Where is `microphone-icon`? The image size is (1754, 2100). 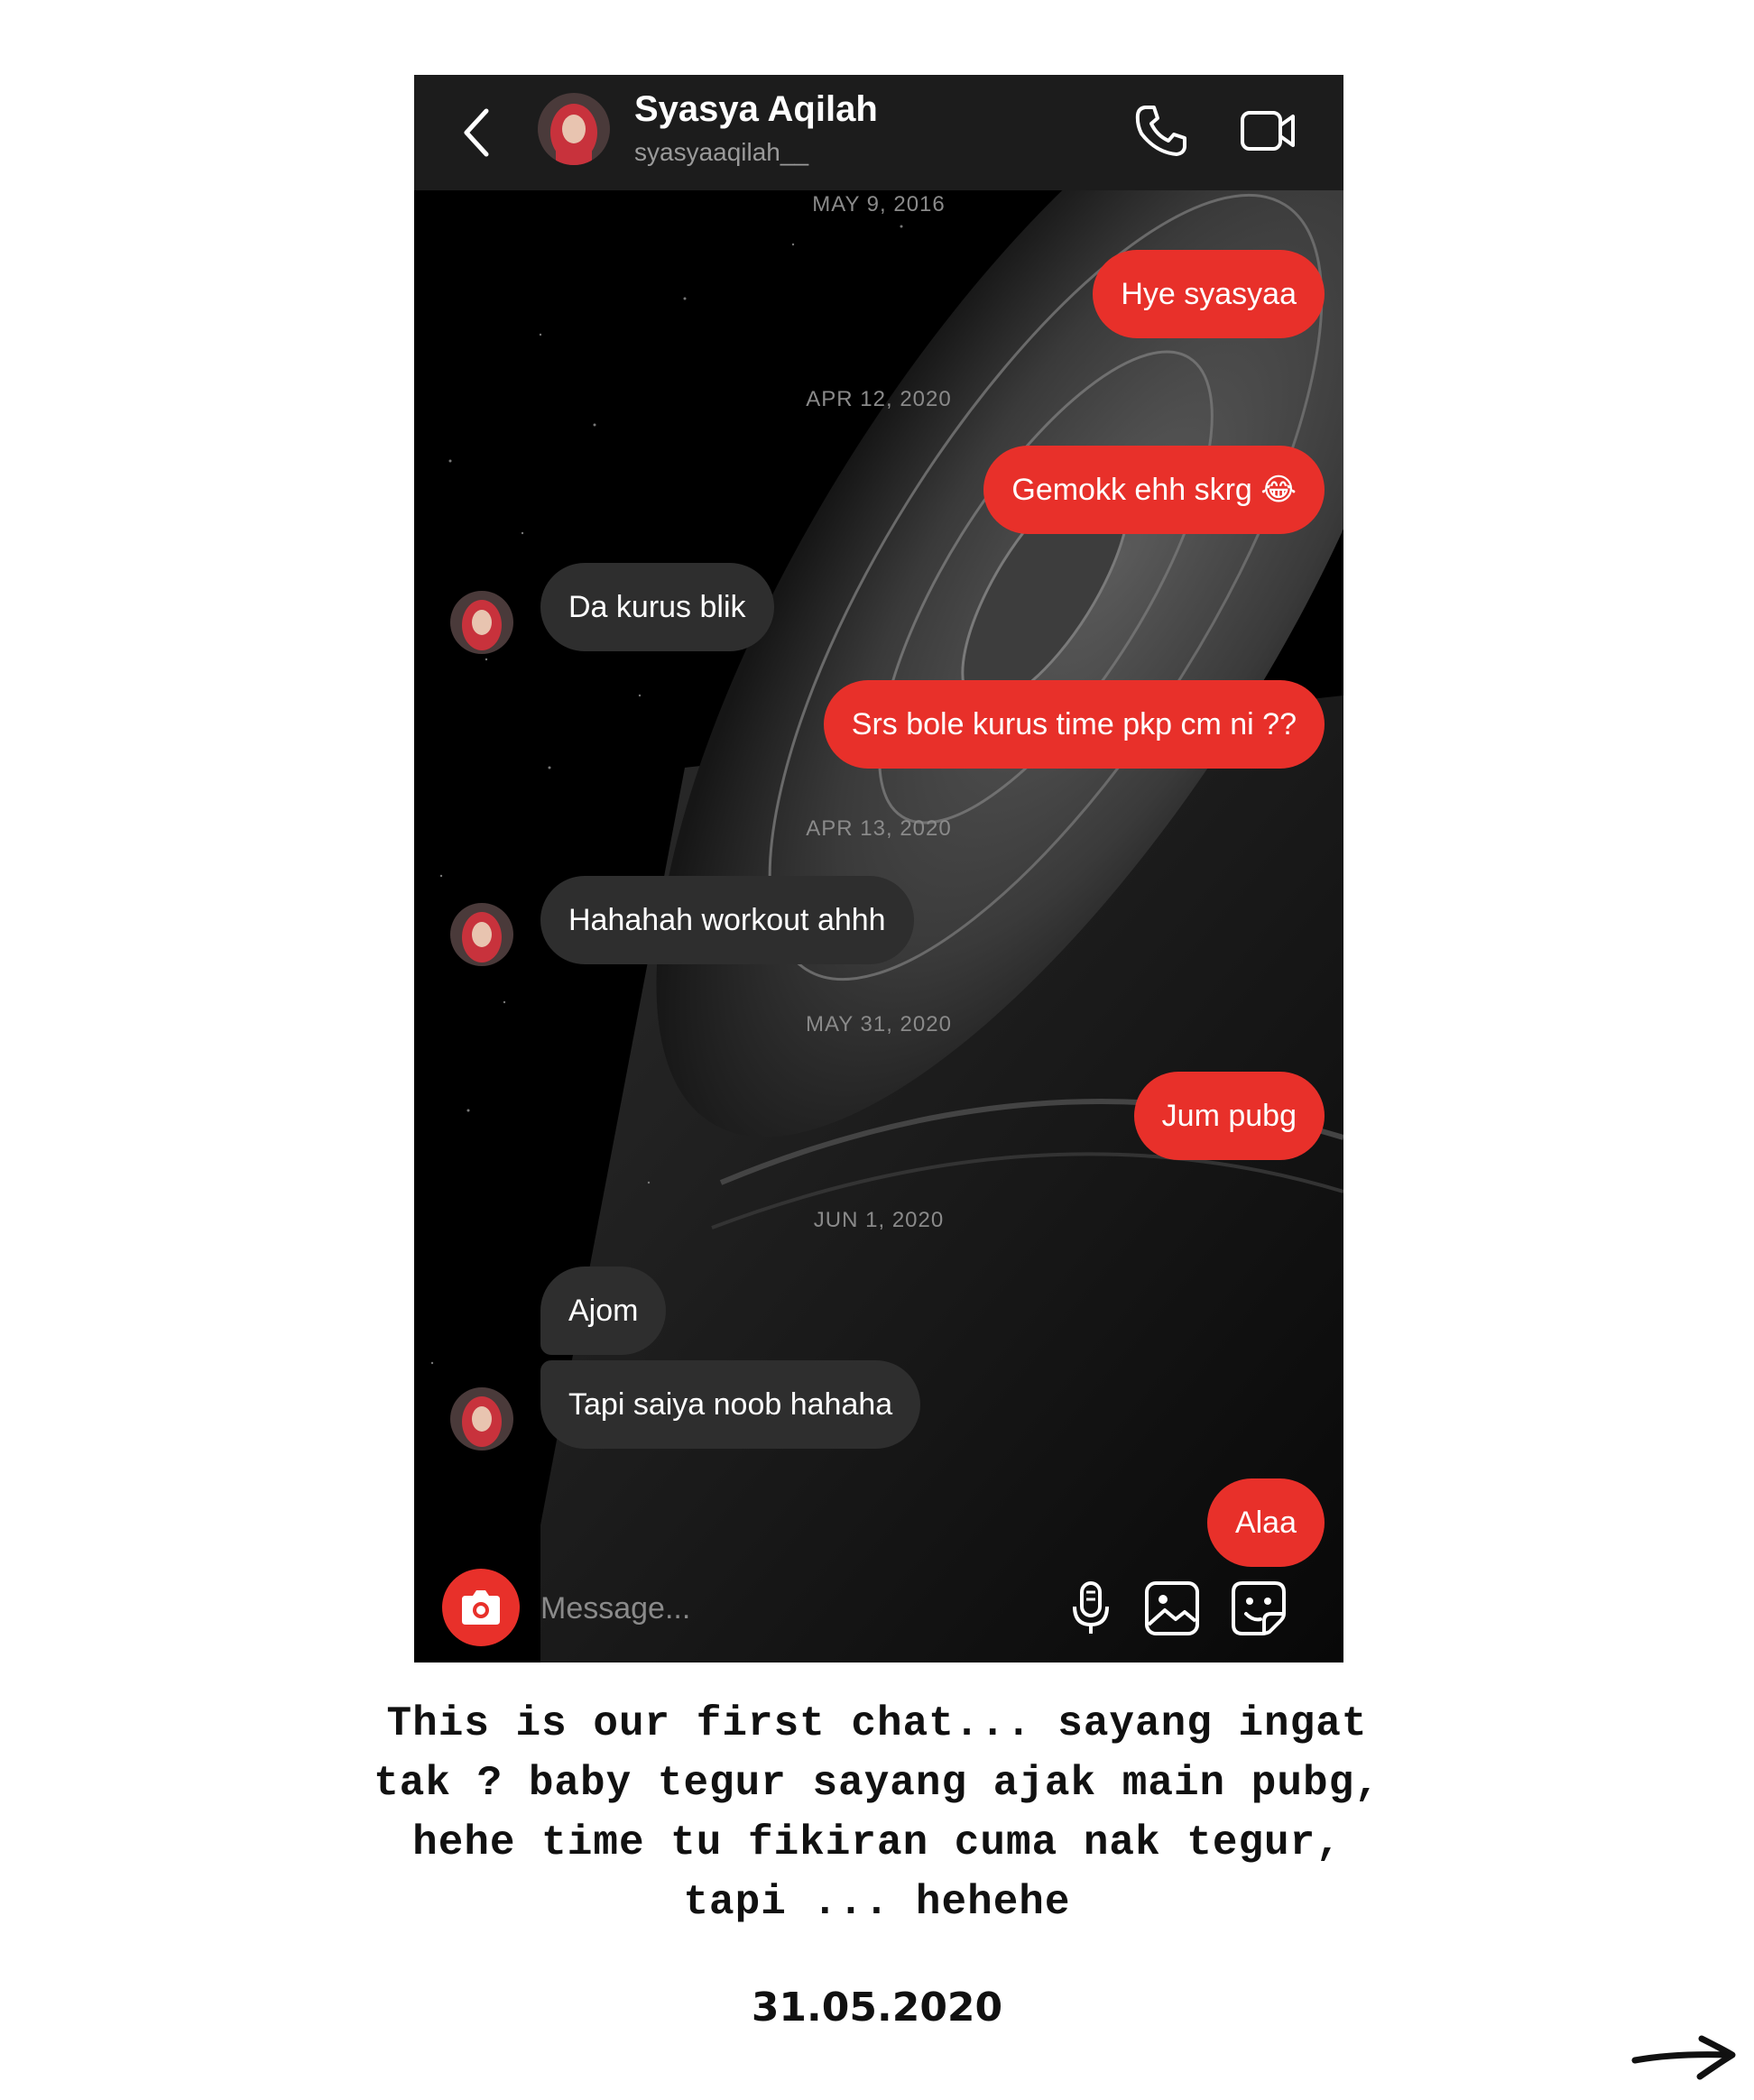
microphone-icon is located at coordinates (1091, 1608).